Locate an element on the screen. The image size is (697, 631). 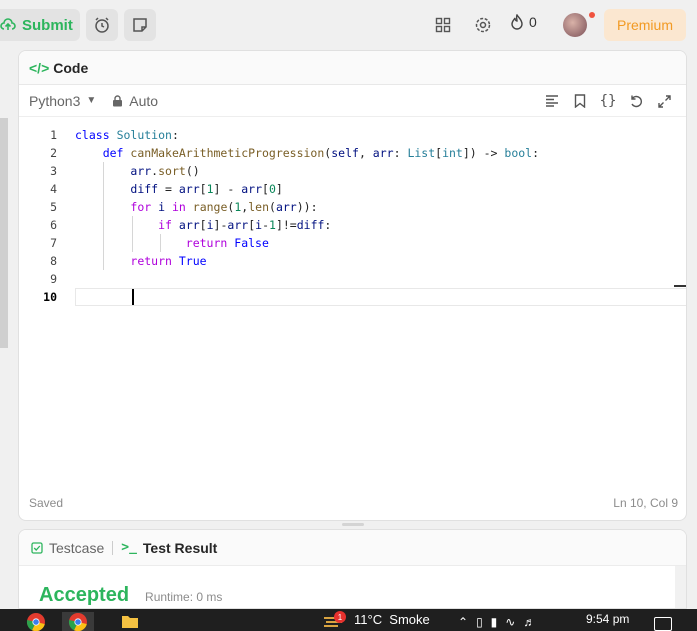
tab-divider is located at coordinates (113, 547).